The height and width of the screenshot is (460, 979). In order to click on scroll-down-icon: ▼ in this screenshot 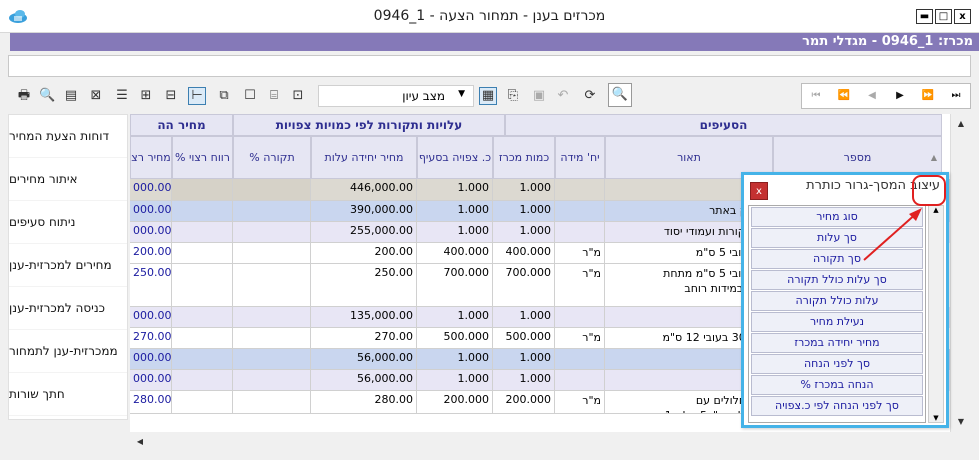, I will do `click(961, 422)`.